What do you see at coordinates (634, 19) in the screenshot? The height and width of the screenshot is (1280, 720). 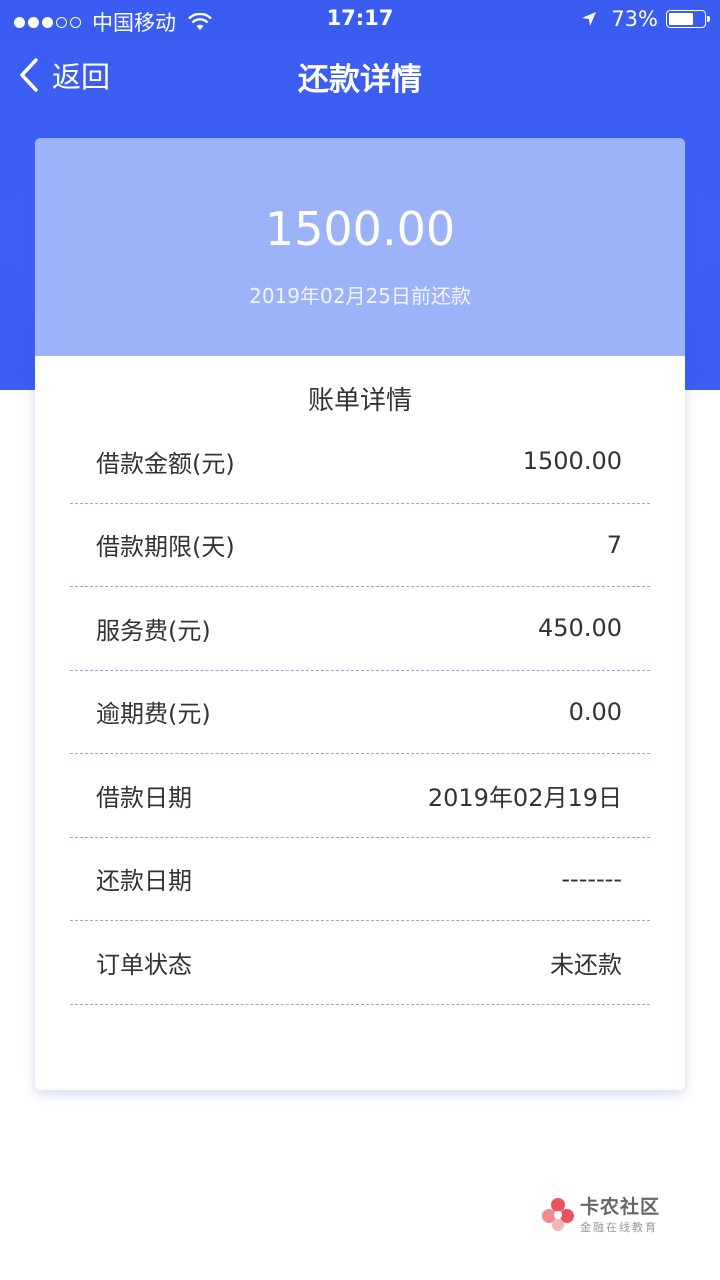 I see `battery-percent: 73%` at bounding box center [634, 19].